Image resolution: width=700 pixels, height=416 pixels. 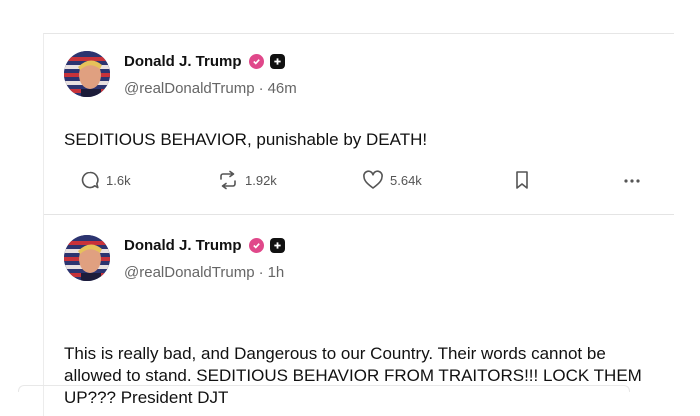 I want to click on repost-count: 1.92k, so click(x=261, y=180).